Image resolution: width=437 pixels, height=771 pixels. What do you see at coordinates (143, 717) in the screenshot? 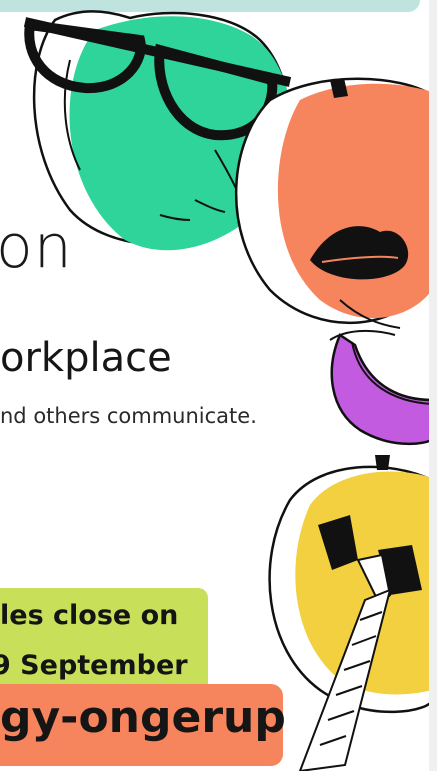
I see `code-text-fragment: gy-ongerup` at bounding box center [143, 717].